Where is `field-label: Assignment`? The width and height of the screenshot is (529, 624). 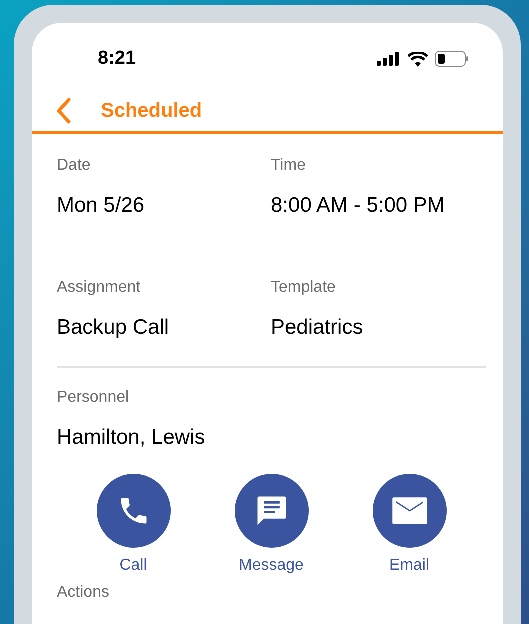 field-label: Assignment is located at coordinates (99, 288).